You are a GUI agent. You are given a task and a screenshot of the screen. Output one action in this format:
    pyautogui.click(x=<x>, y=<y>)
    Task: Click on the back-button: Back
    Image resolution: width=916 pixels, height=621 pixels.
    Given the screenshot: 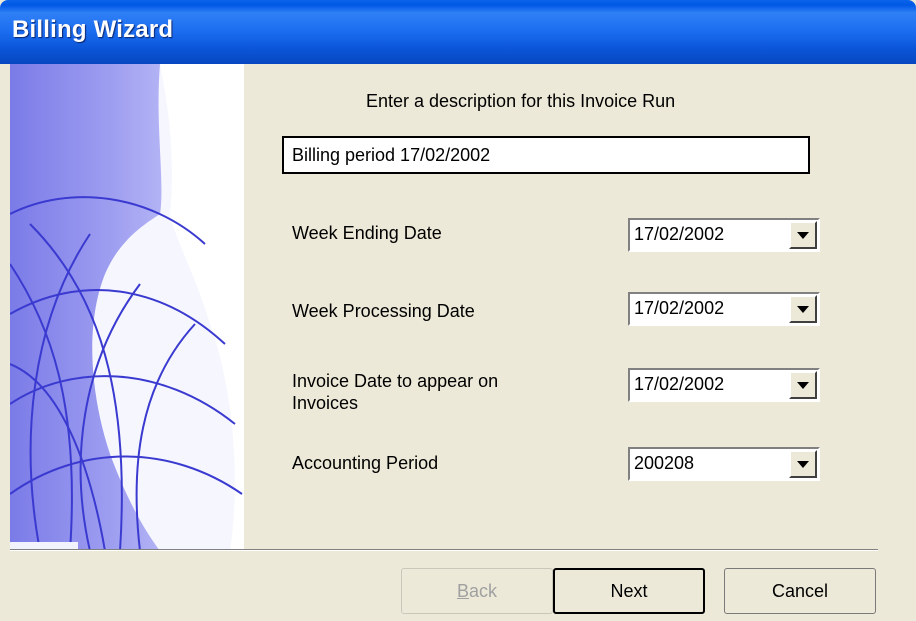 What is the action you would take?
    pyautogui.click(x=477, y=591)
    